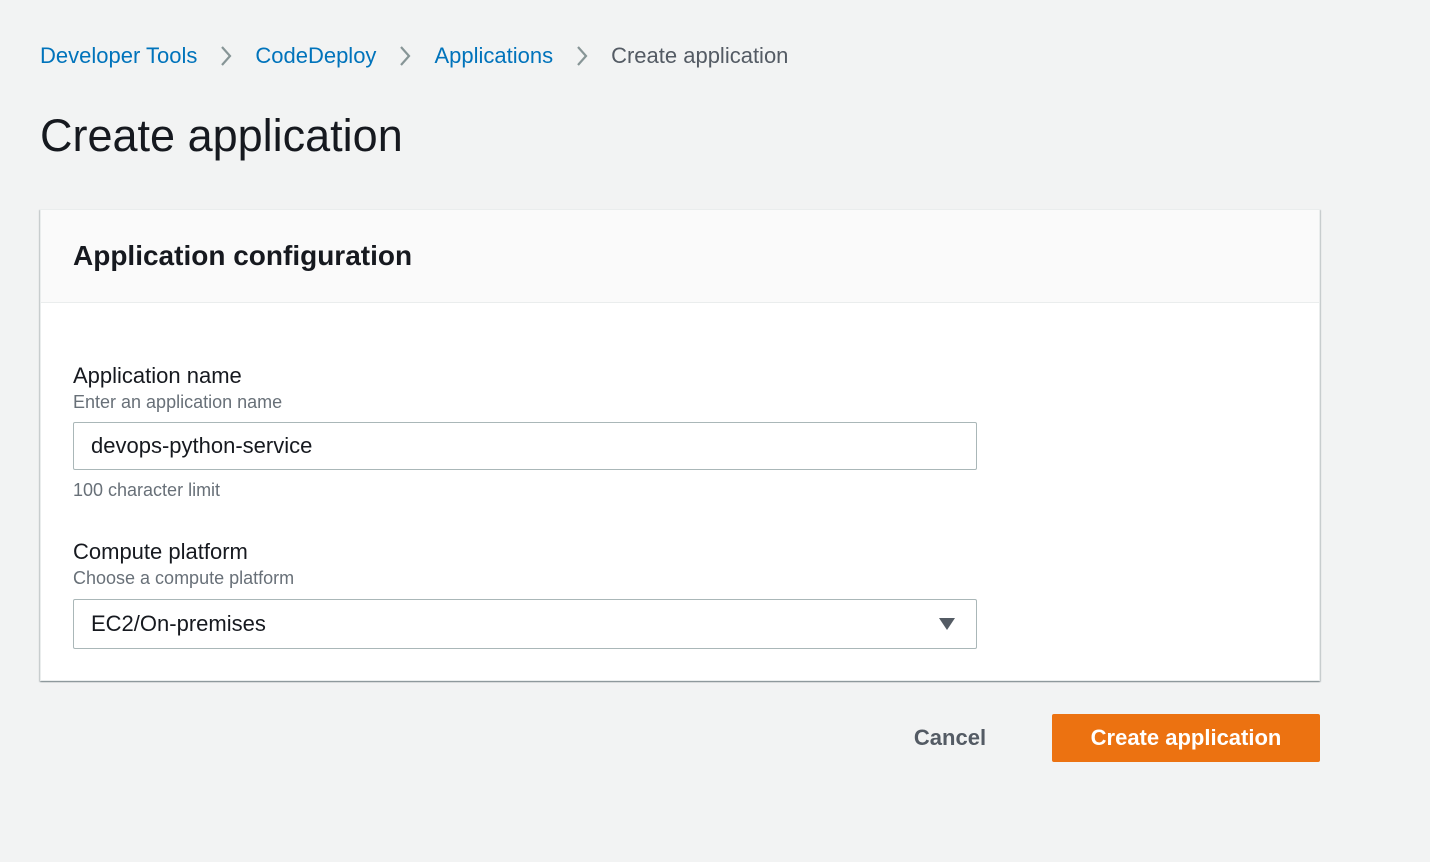  I want to click on application-name-input, so click(525, 446).